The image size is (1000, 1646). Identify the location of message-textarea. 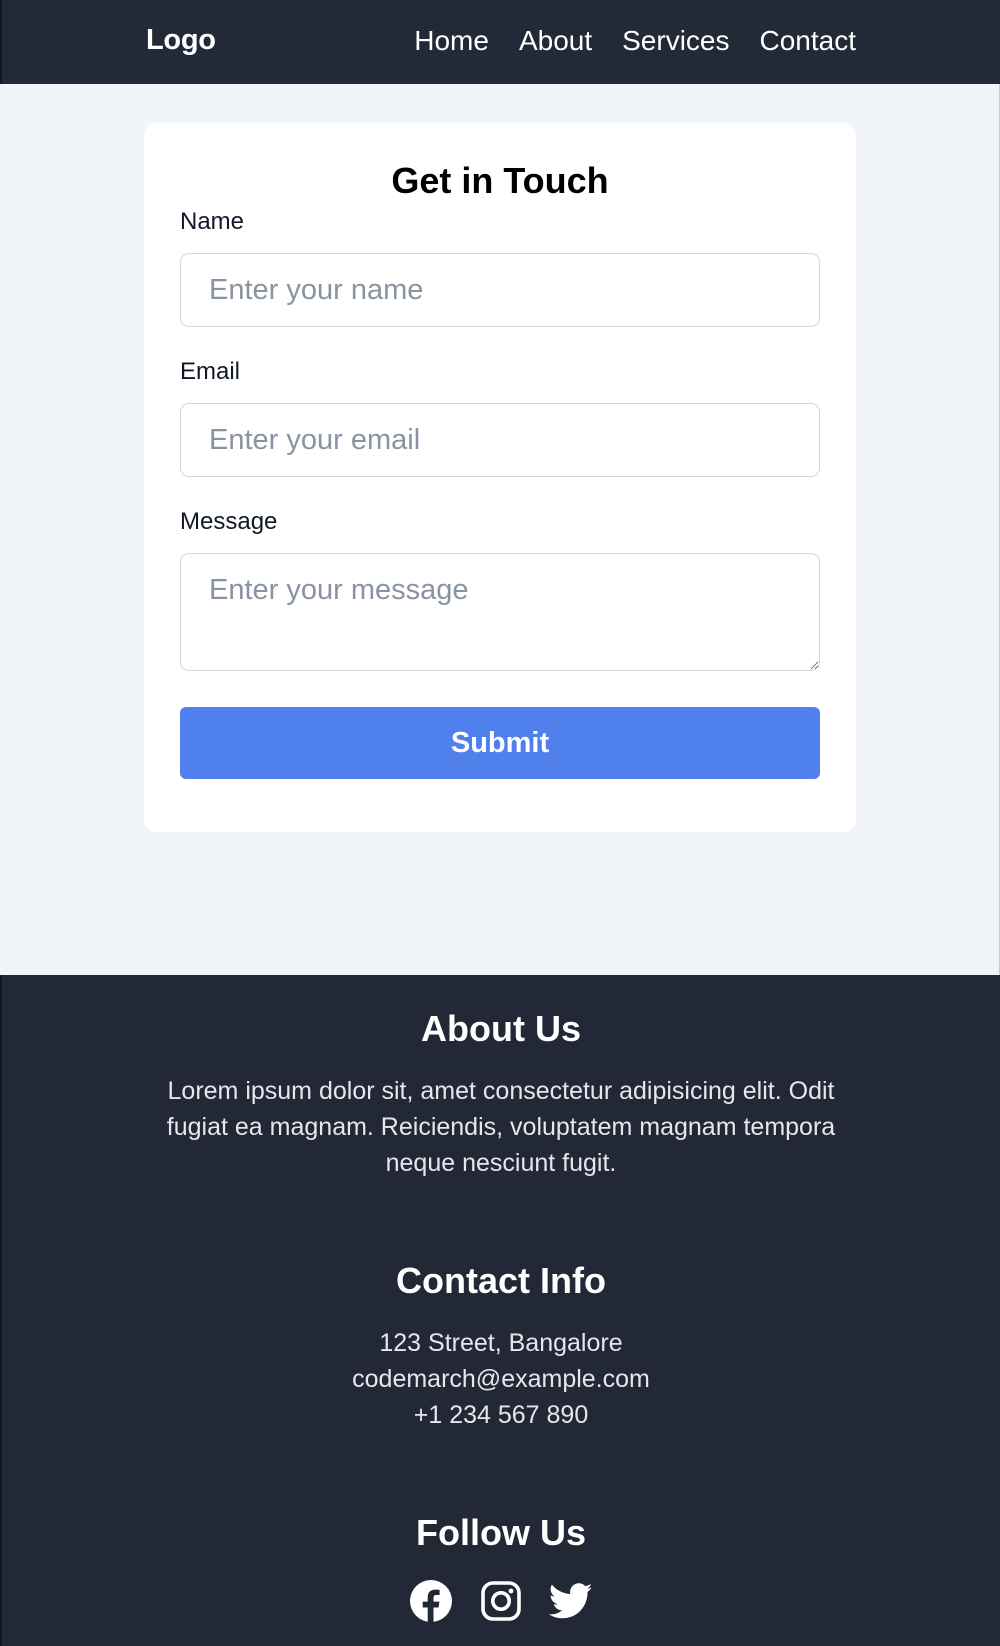
(500, 612).